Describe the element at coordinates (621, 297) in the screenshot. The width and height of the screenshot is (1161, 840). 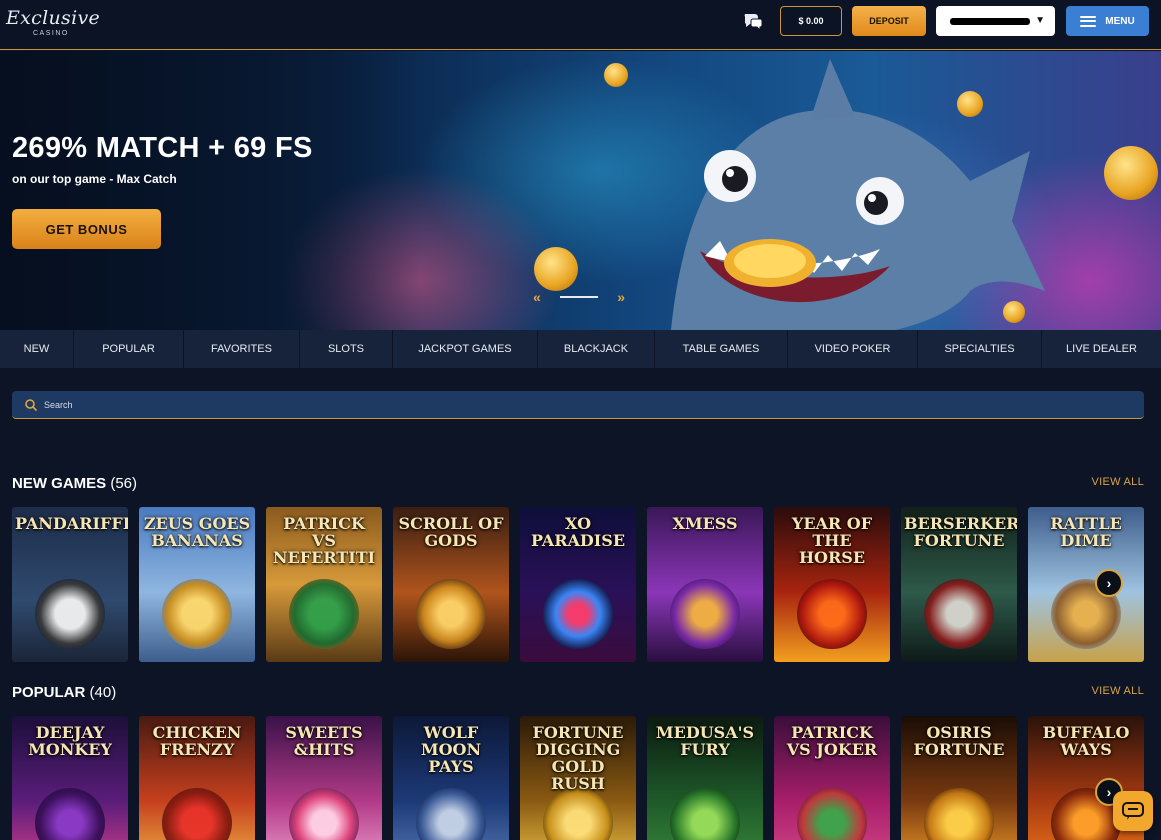
I see `next-slide-icon: »` at that location.